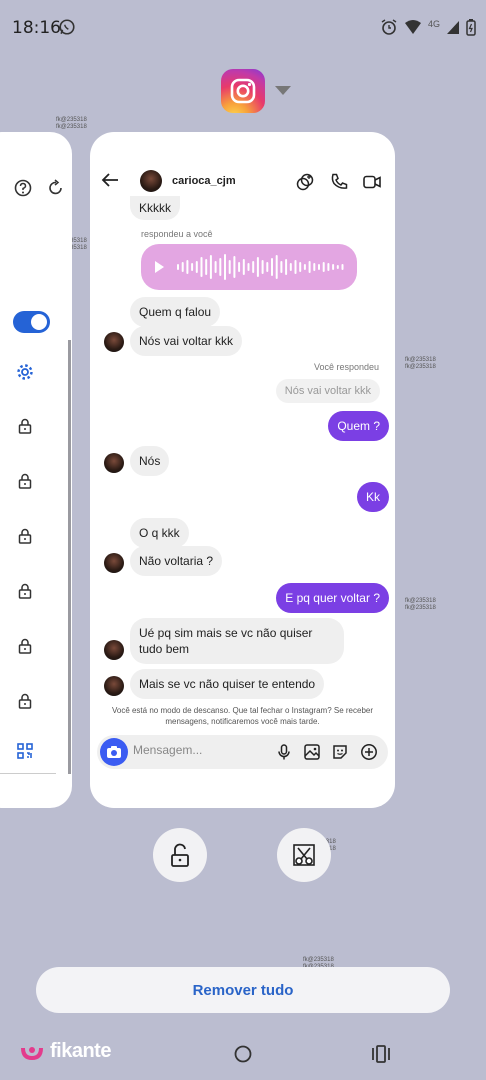 This screenshot has height=1080, width=486. I want to click on gallery-icon, so click(312, 752).